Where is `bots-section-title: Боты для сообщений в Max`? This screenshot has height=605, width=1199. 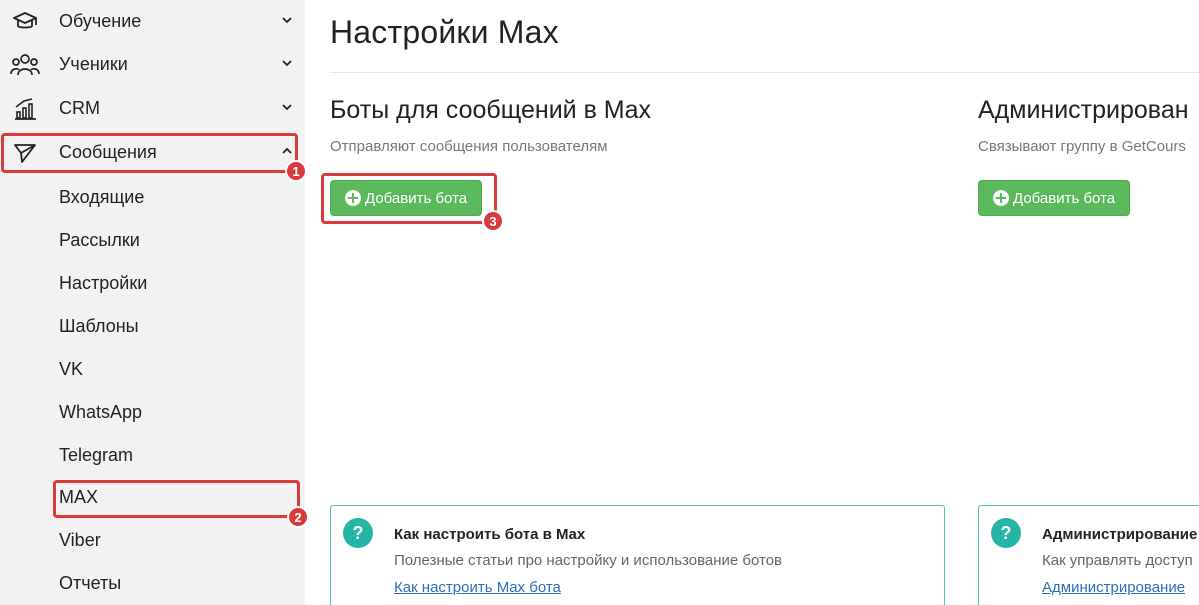
bots-section-title: Боты для сообщений в Max is located at coordinates (491, 110).